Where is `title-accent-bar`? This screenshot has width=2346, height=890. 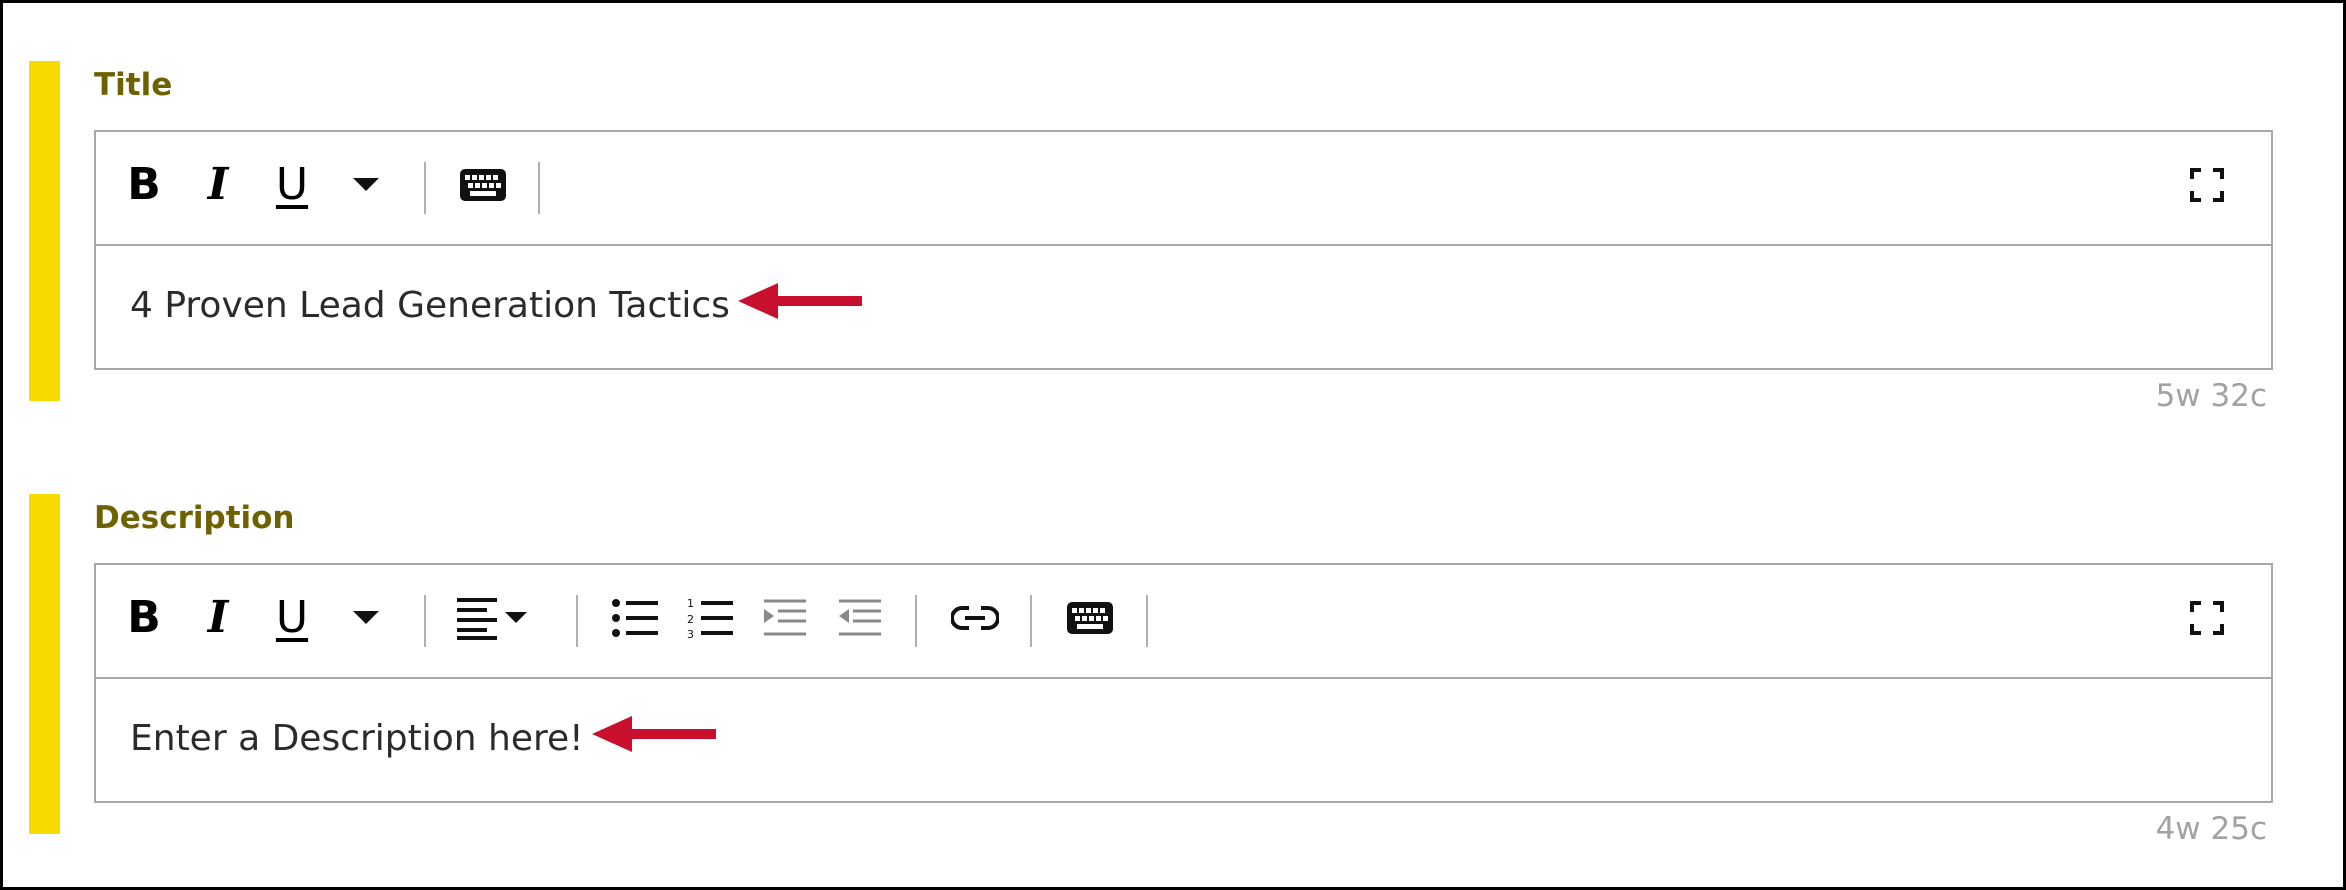 title-accent-bar is located at coordinates (44, 231).